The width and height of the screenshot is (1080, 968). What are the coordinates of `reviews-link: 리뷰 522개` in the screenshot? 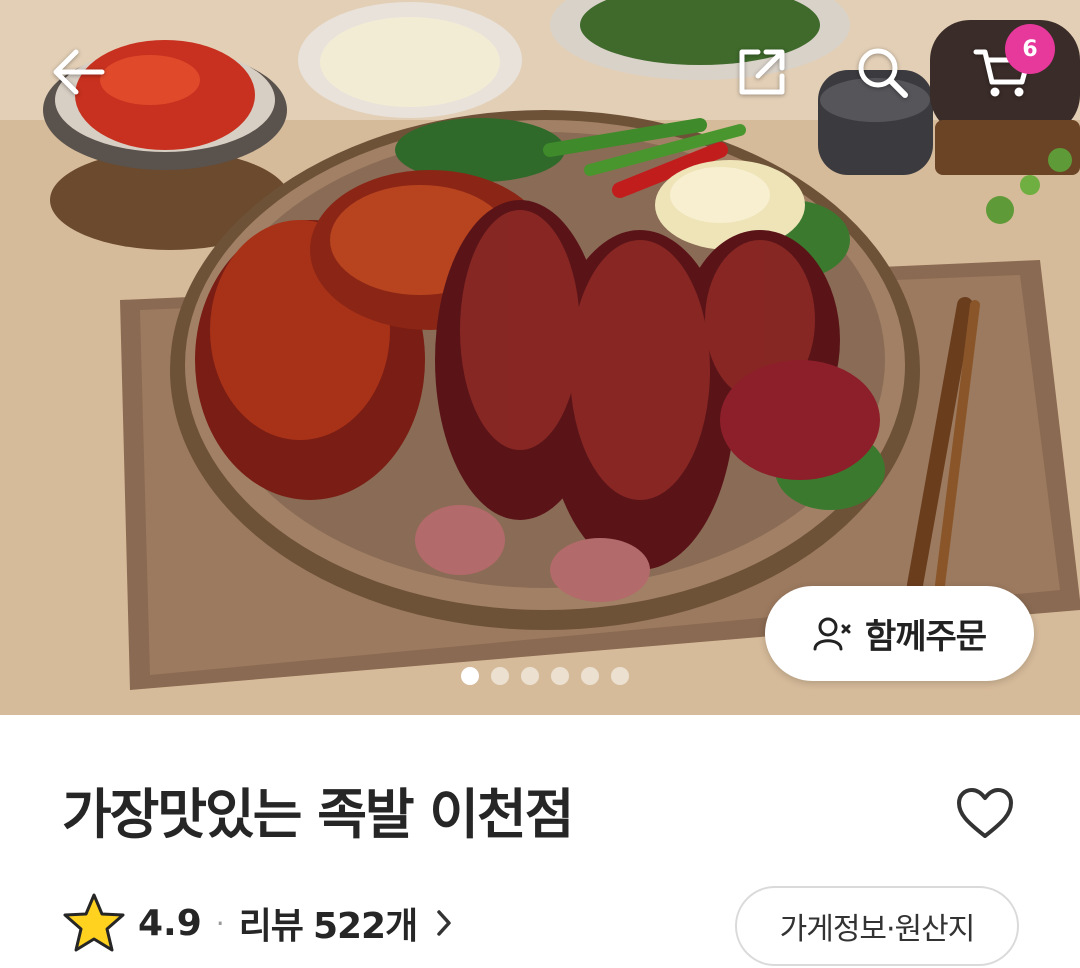 It's located at (346, 923).